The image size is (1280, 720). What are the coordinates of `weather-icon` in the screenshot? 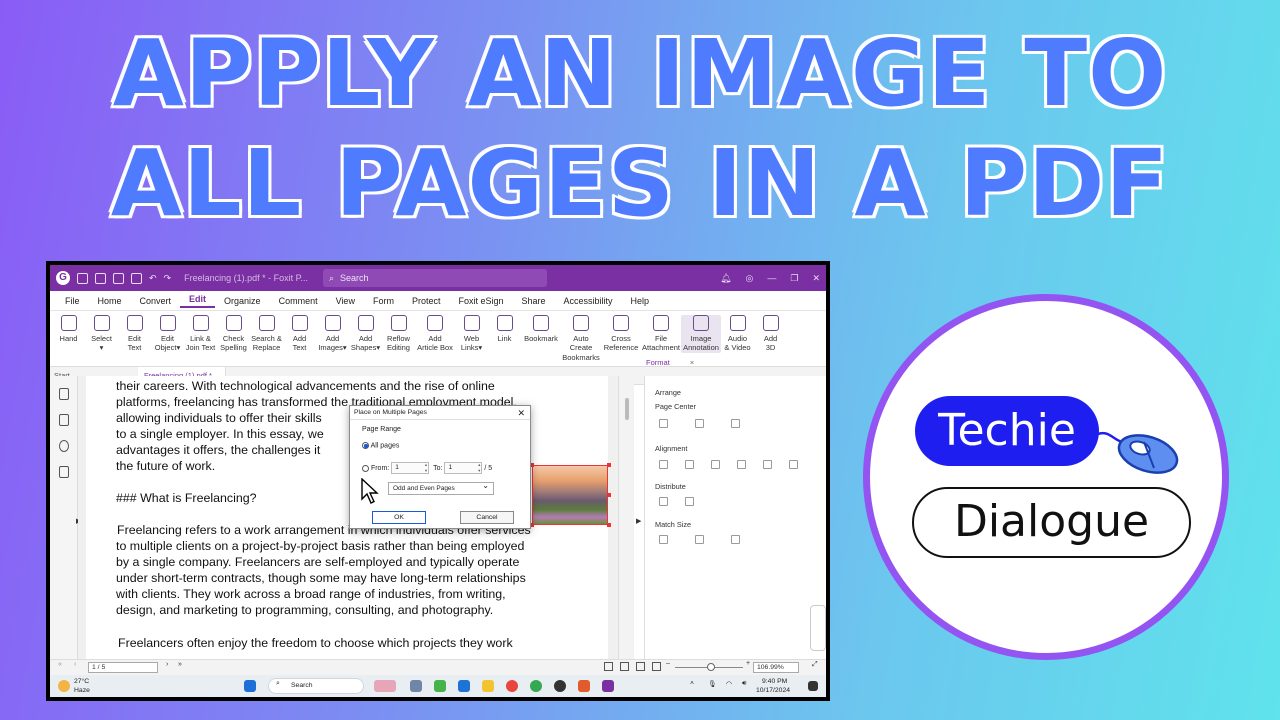 It's located at (64, 686).